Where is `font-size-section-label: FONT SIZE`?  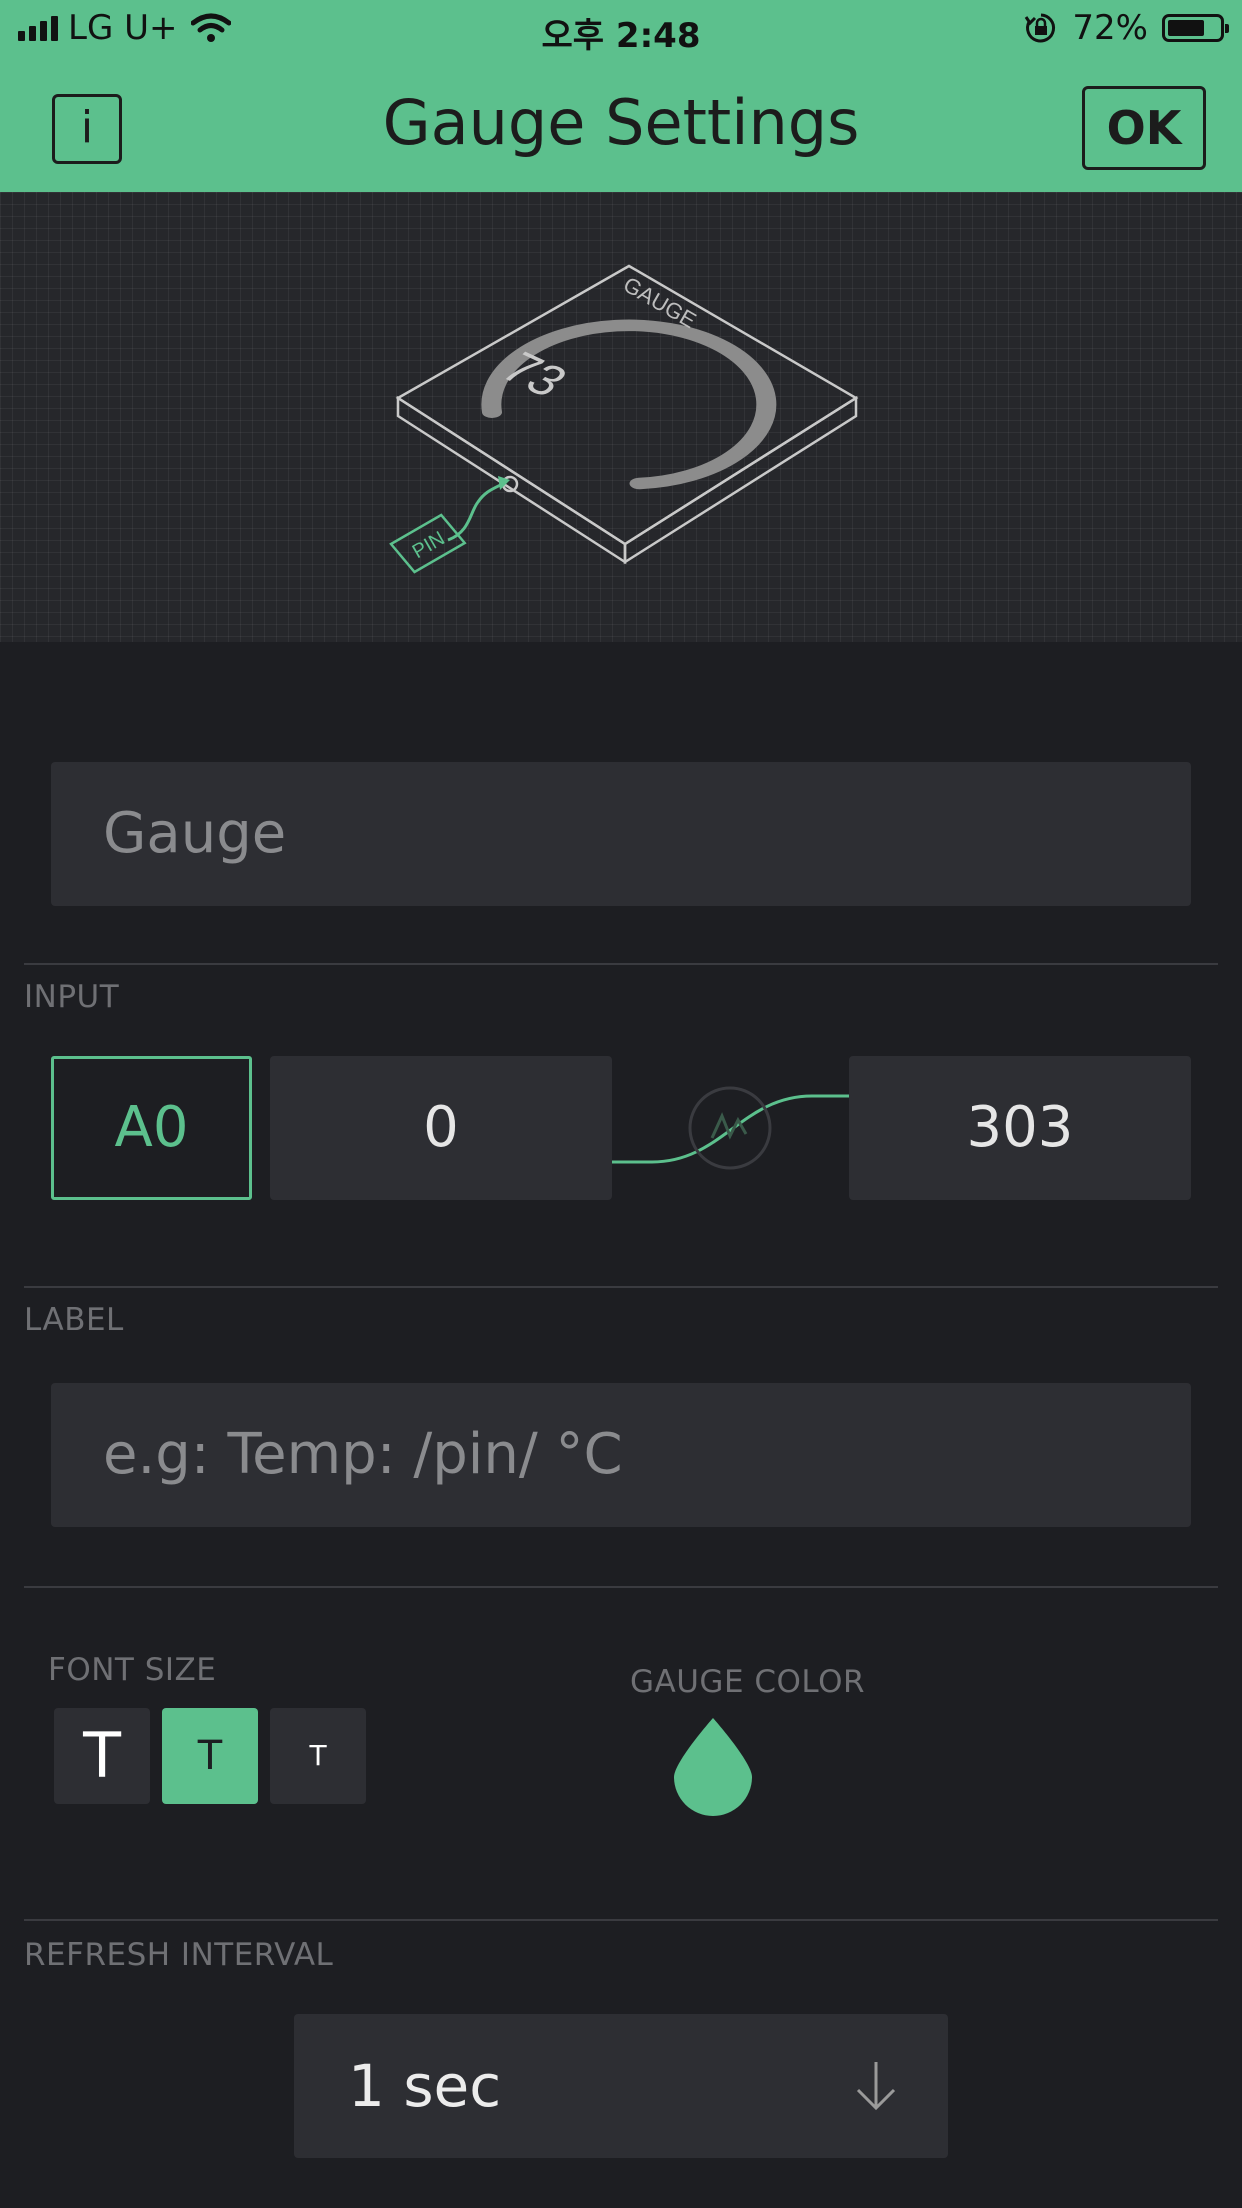 font-size-section-label: FONT SIZE is located at coordinates (132, 1670).